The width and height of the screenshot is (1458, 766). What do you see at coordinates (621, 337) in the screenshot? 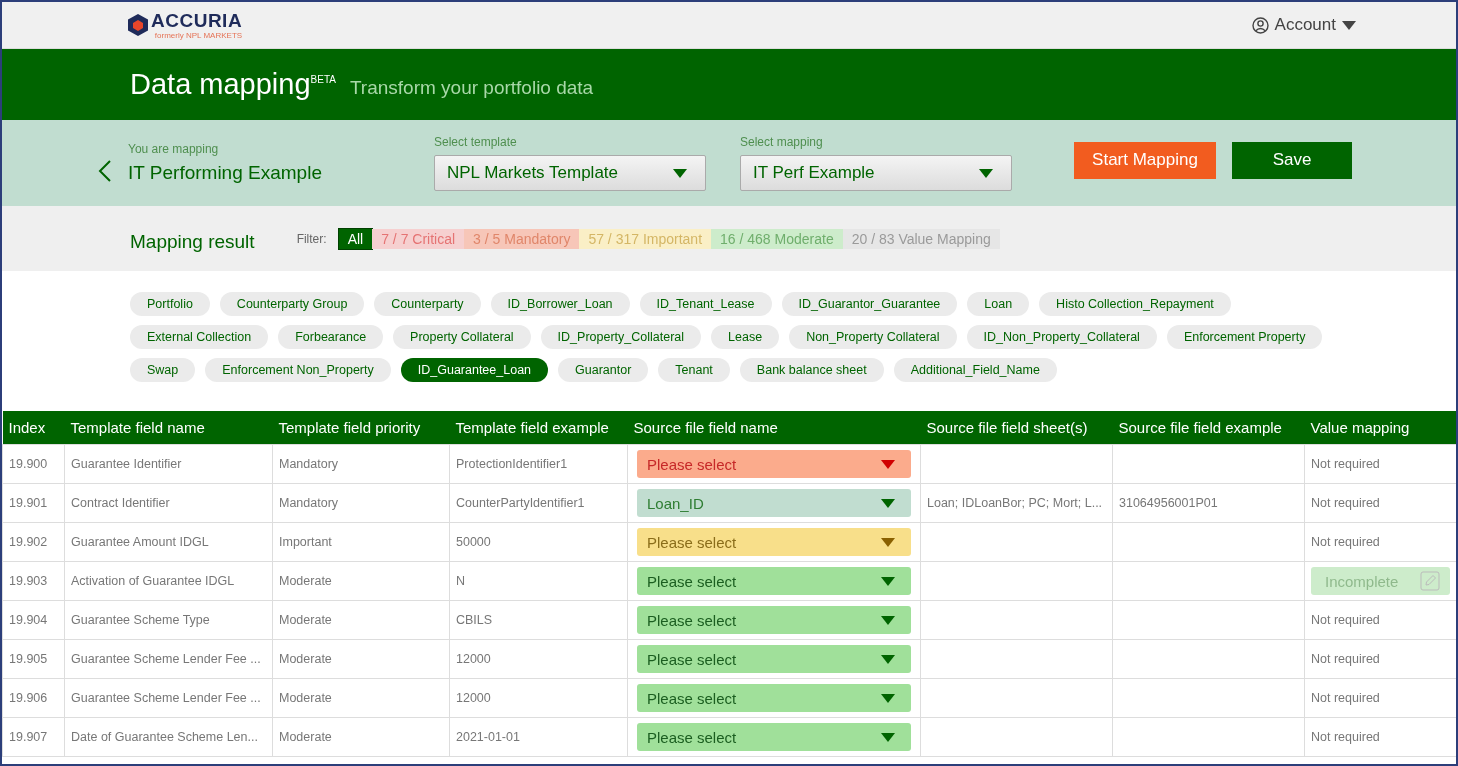
I see `category-chip: ID_Property_Collateral` at bounding box center [621, 337].